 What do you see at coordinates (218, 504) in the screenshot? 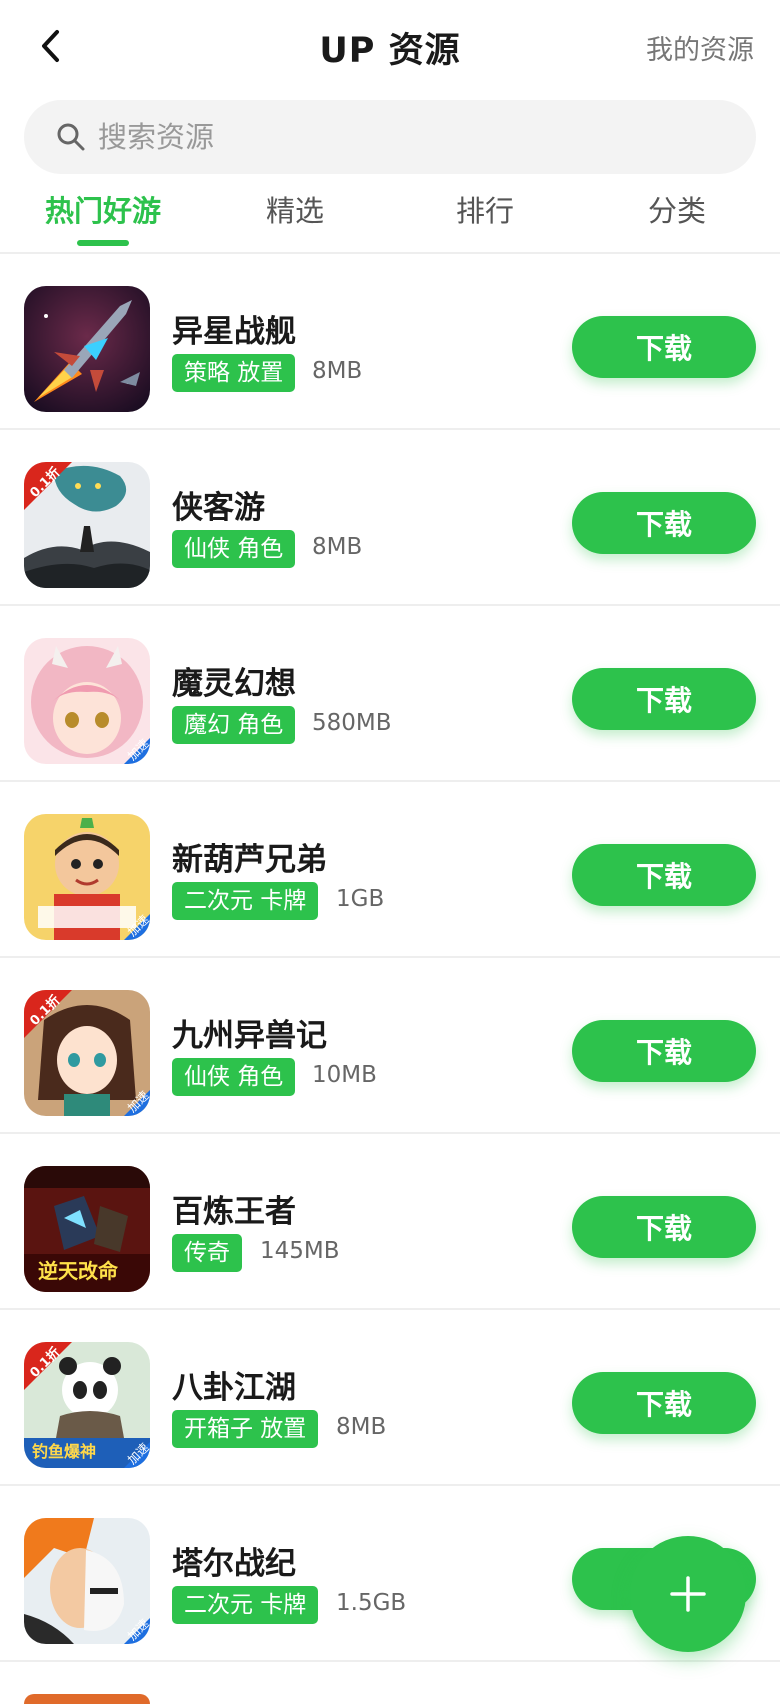
I see `game-name: 侠客游` at bounding box center [218, 504].